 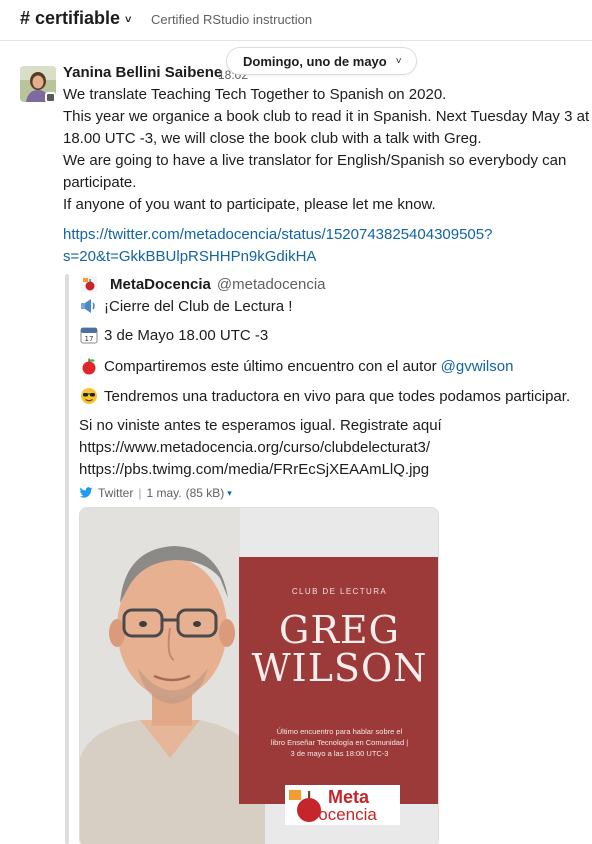 What do you see at coordinates (339, 630) in the screenshot?
I see `poster-name-first: GREG` at bounding box center [339, 630].